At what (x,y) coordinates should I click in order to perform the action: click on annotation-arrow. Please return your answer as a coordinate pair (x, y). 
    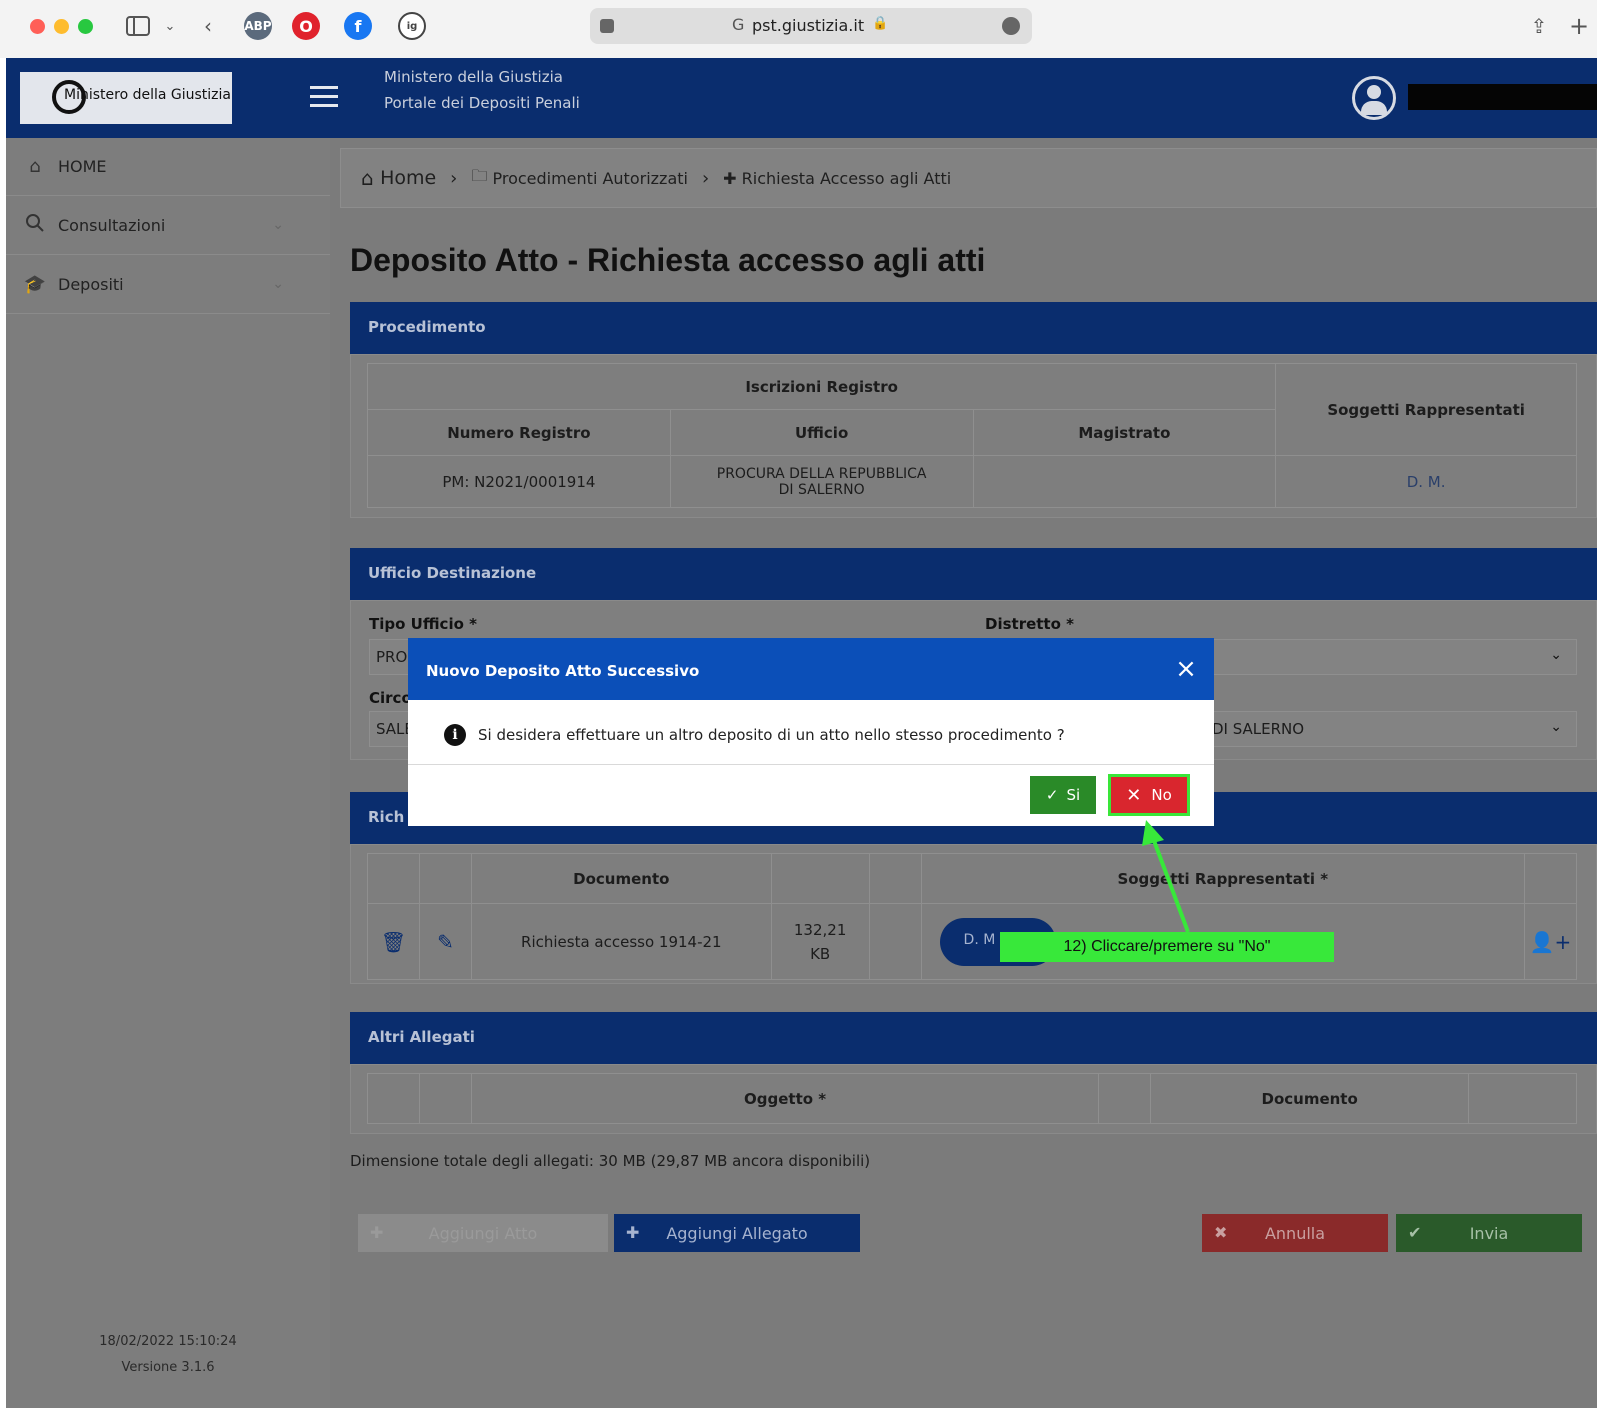
    Looking at the image, I should click on (1166, 876).